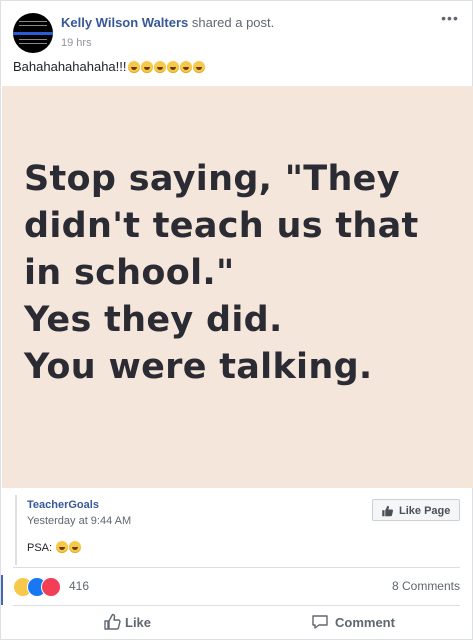 This screenshot has height=640, width=473. Describe the element at coordinates (221, 226) in the screenshot. I see `image-quote-line: didn't teach us that` at that location.